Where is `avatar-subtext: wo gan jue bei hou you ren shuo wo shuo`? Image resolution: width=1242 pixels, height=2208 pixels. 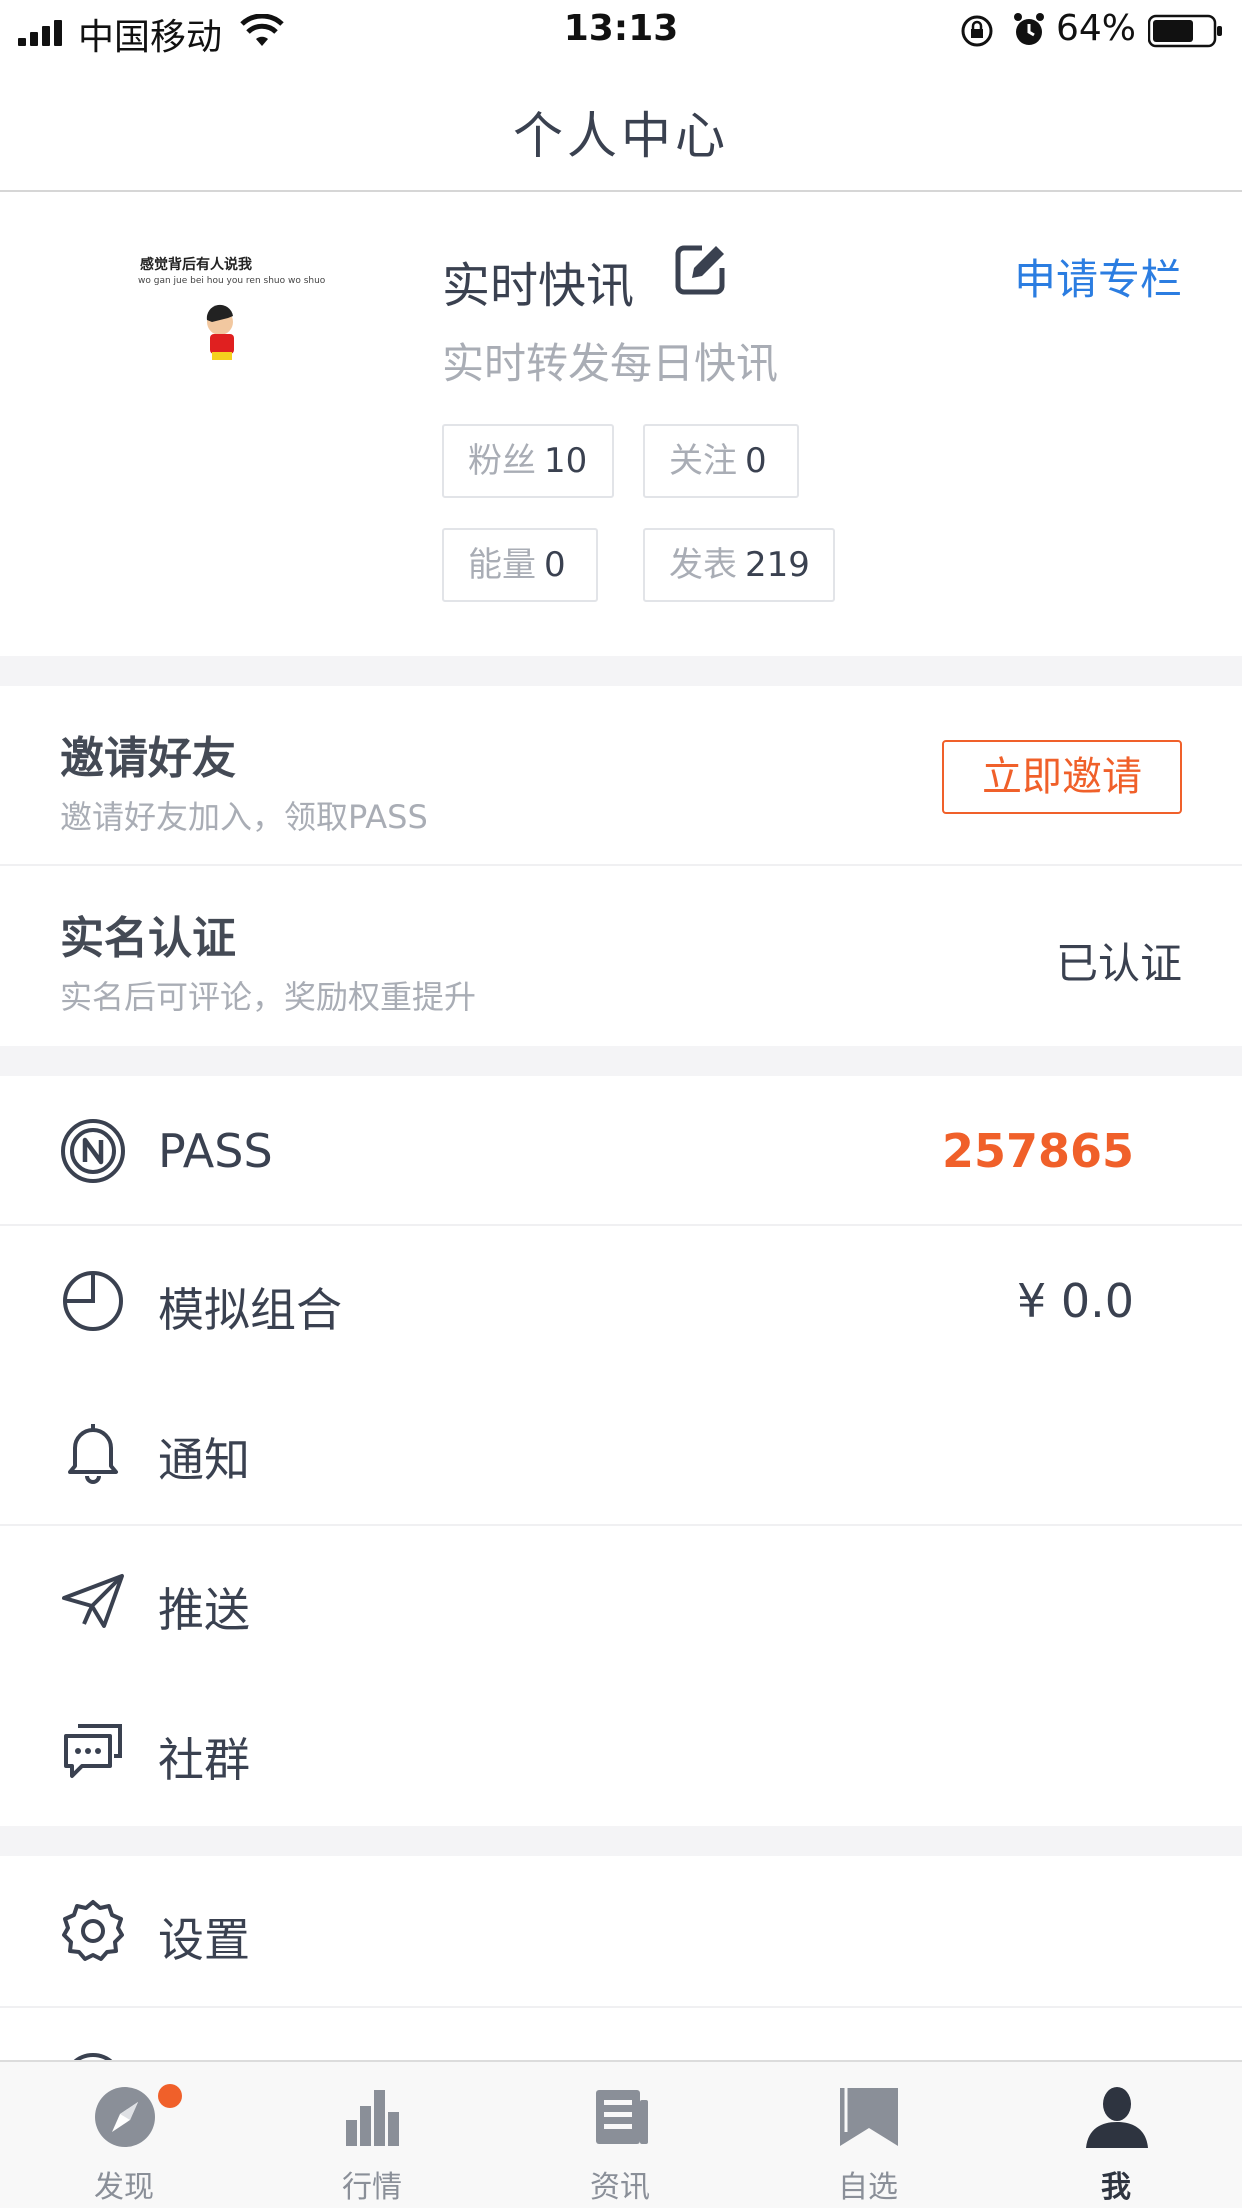
avatar-subtext: wo gan jue bei hou you ren shuo wo shuo is located at coordinates (232, 281).